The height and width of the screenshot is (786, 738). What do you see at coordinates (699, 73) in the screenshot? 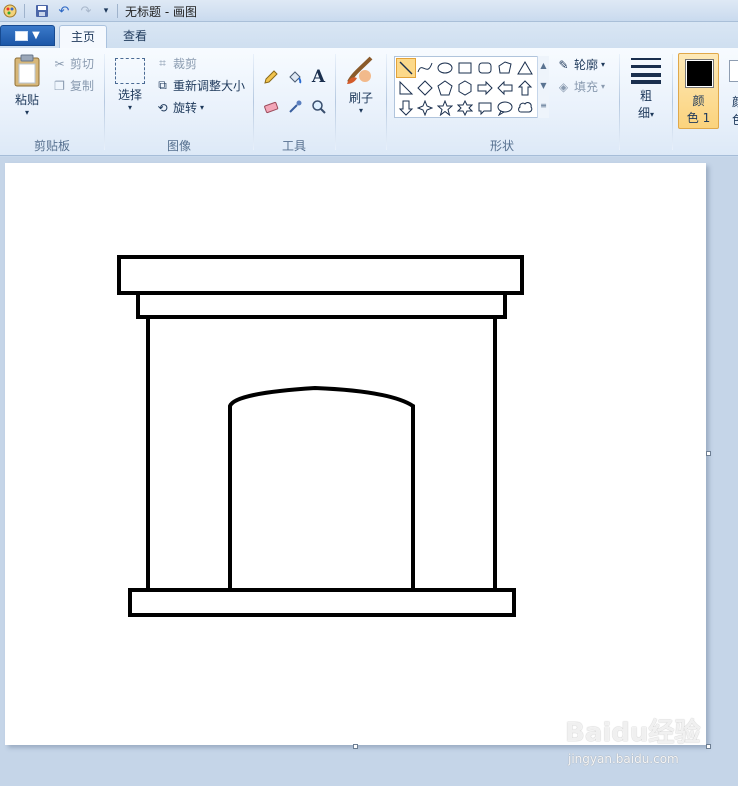
I see `color1-swatch` at bounding box center [699, 73].